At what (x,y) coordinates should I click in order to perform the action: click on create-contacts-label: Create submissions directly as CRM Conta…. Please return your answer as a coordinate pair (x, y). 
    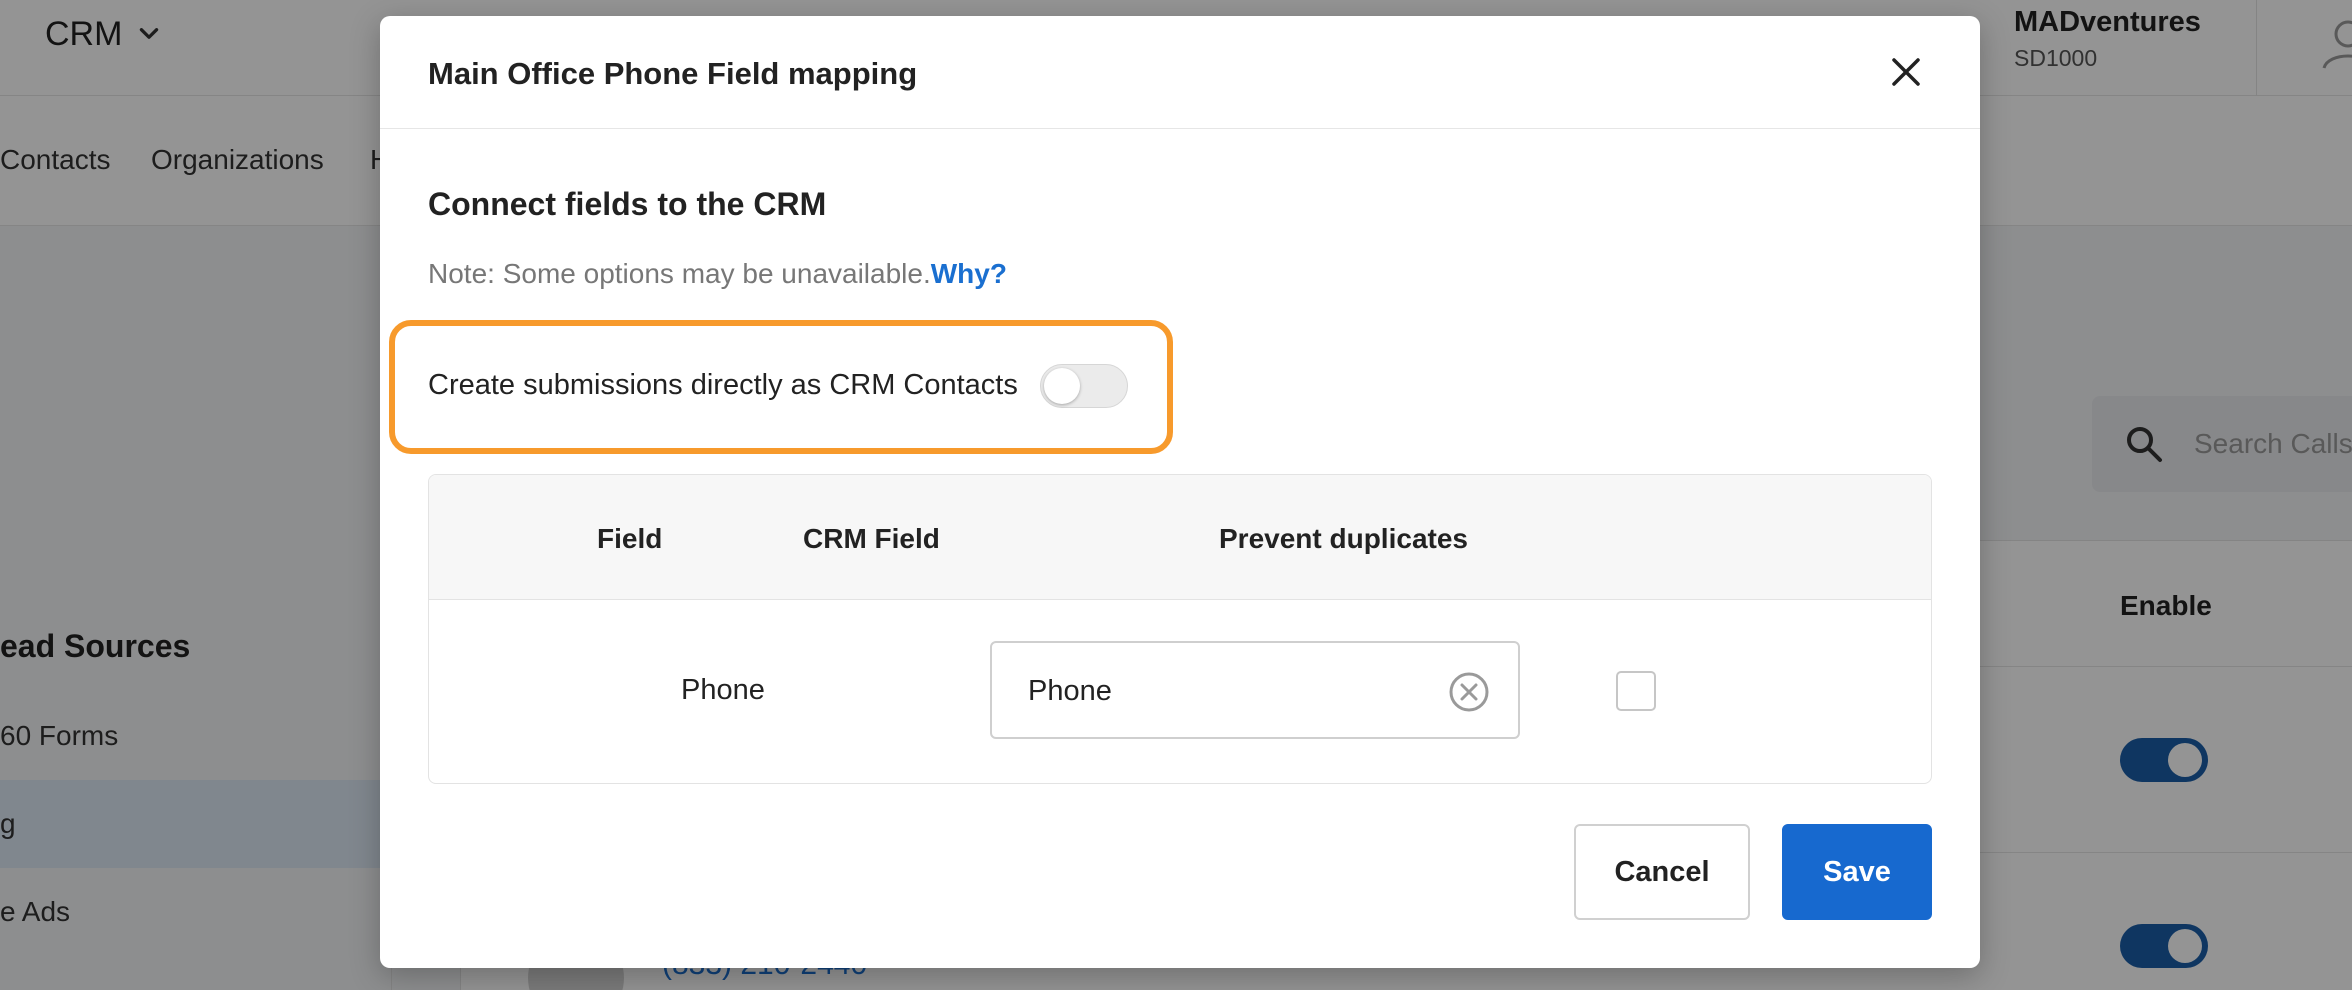
    Looking at the image, I should click on (723, 385).